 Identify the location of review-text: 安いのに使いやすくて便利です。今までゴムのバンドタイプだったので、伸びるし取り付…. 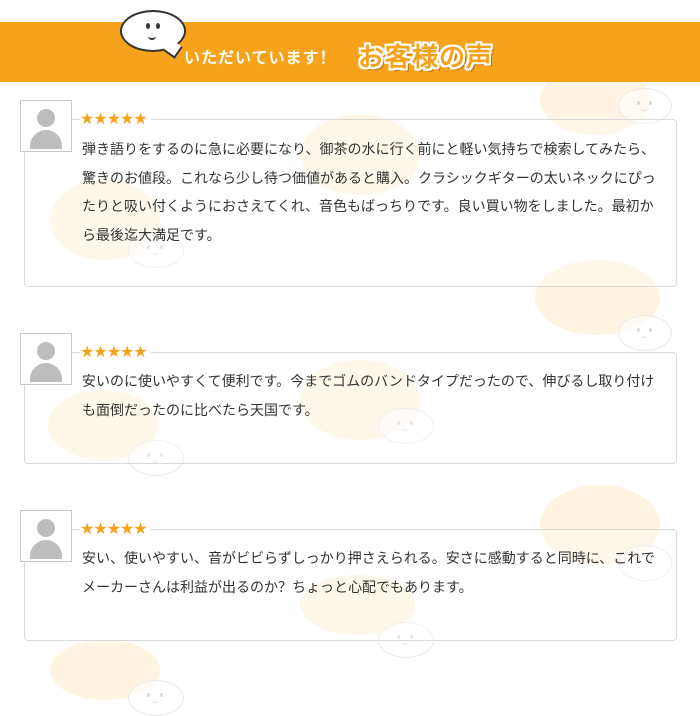
(368, 396).